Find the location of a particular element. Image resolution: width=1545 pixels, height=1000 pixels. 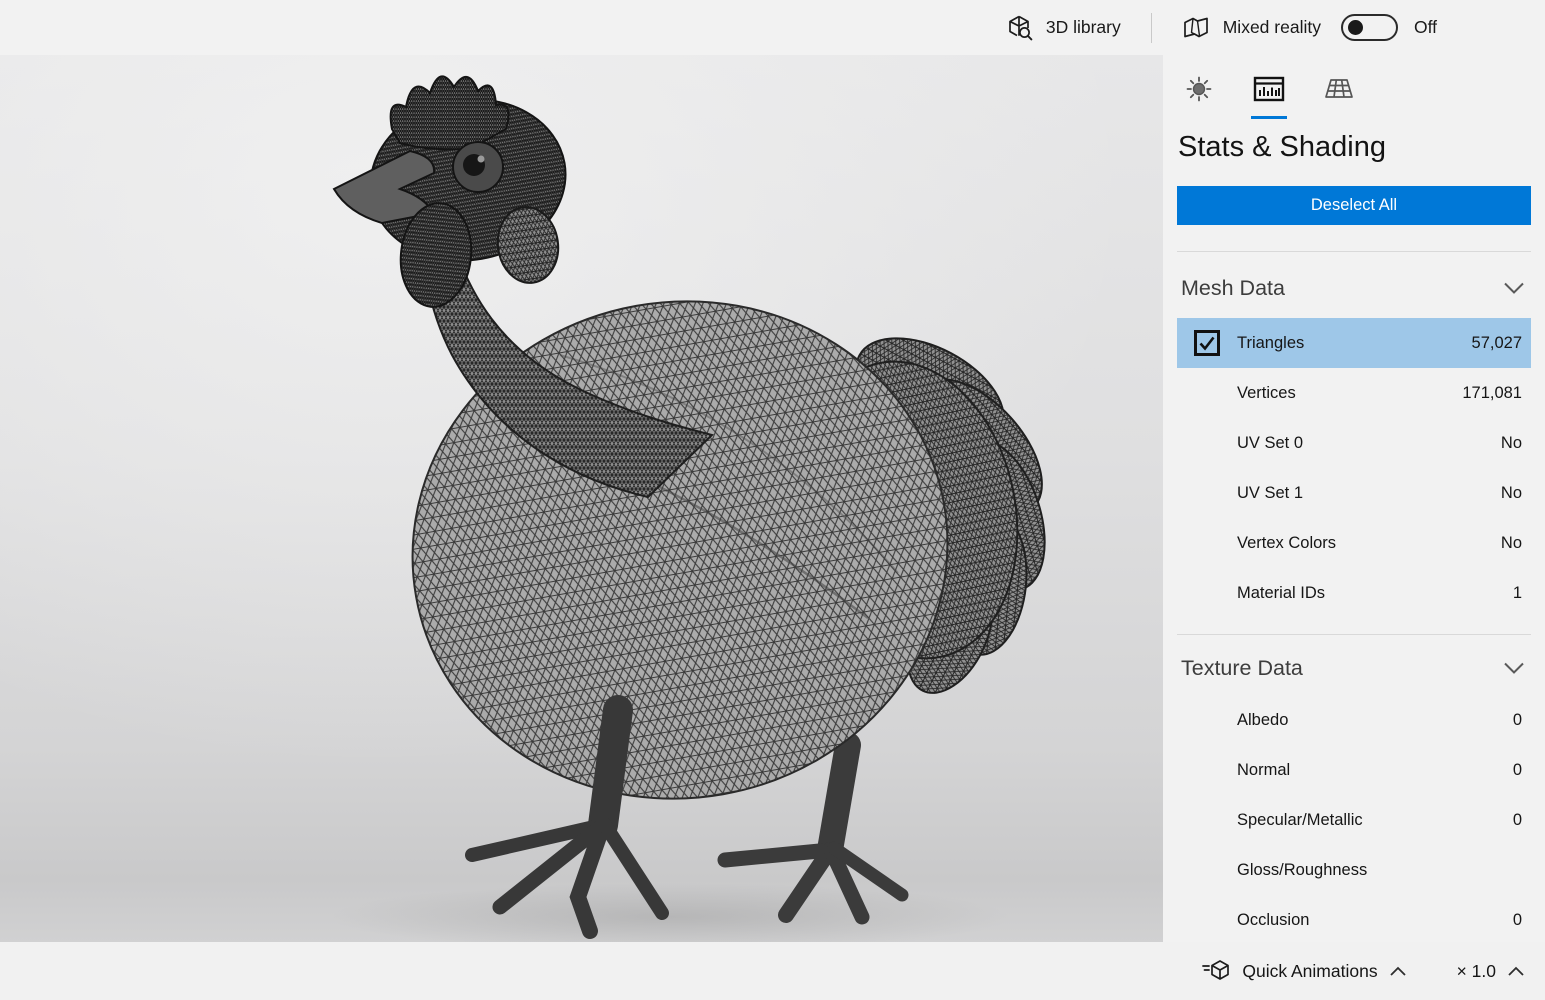

panel-tabs is located at coordinates (1354, 88).